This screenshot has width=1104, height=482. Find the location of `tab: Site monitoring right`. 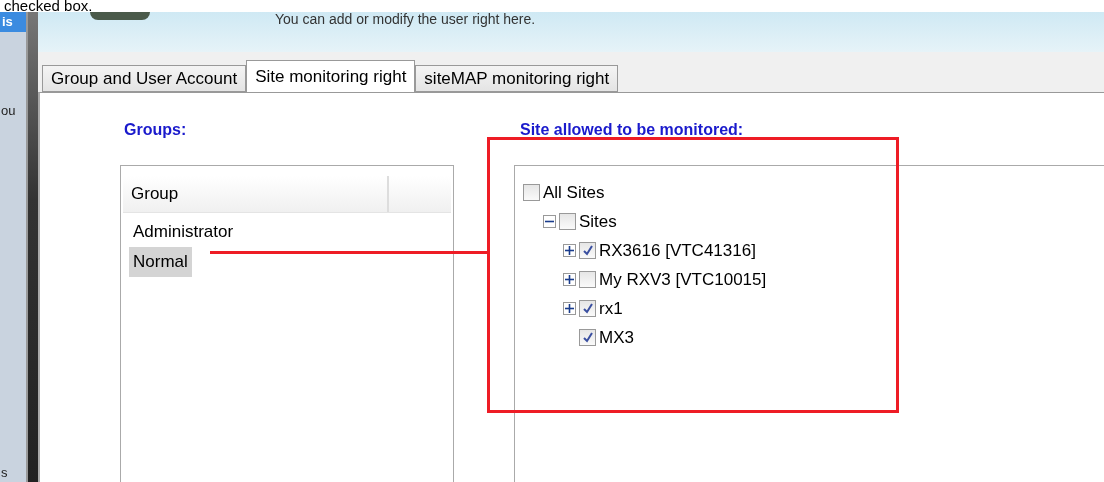

tab: Site monitoring right is located at coordinates (331, 76).